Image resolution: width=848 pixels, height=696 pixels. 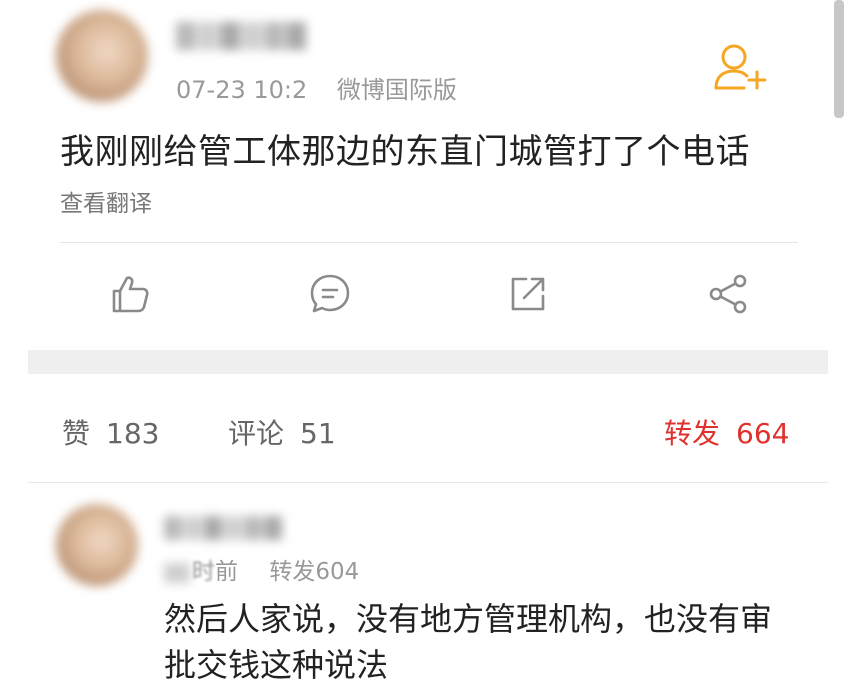 I want to click on add-user-icon, so click(x=740, y=67).